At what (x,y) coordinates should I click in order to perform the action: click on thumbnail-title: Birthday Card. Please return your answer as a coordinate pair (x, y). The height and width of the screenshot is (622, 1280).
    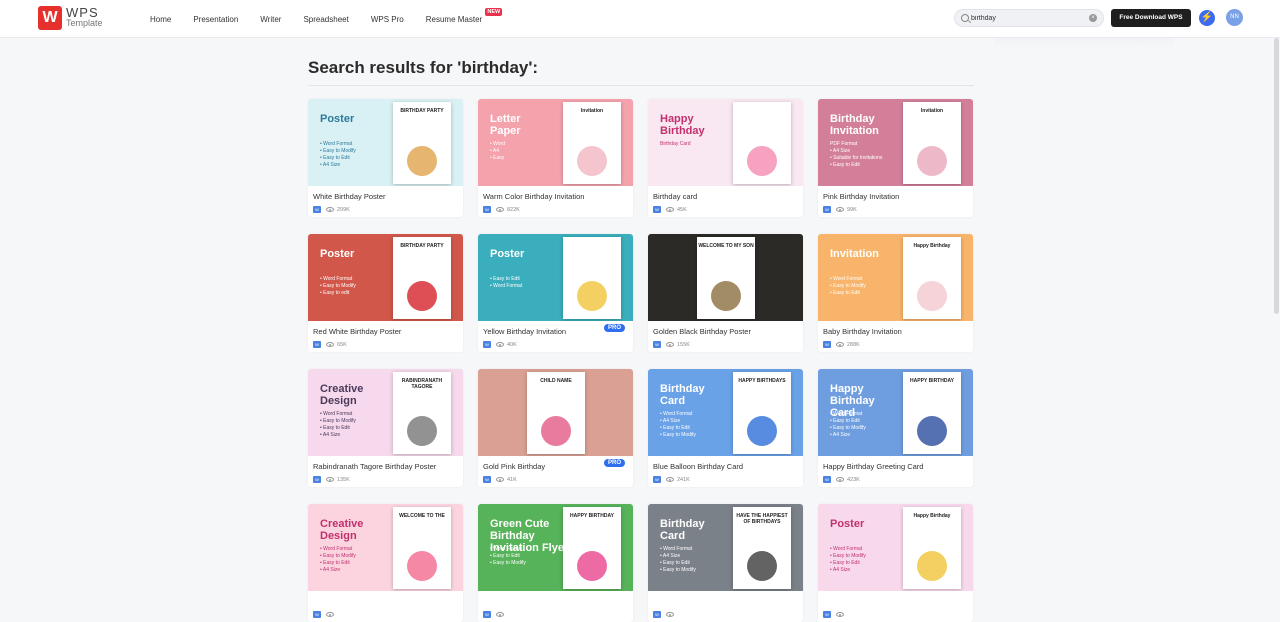
    Looking at the image, I should click on (682, 530).